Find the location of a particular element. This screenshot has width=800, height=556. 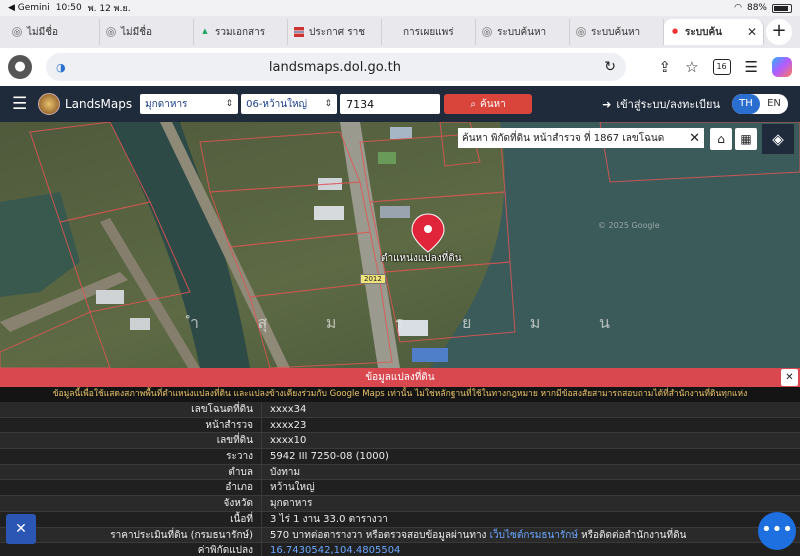

row-value: หว้านใหญ่ is located at coordinates (292, 488).